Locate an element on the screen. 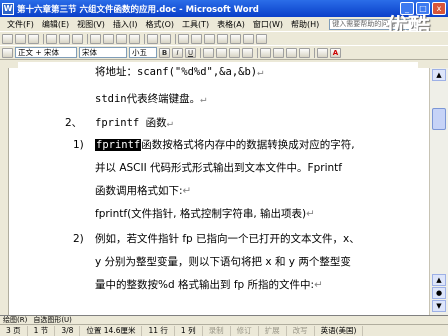 Image resolution: width=448 pixels, height=336 pixels. save-icon is located at coordinates (33, 38).